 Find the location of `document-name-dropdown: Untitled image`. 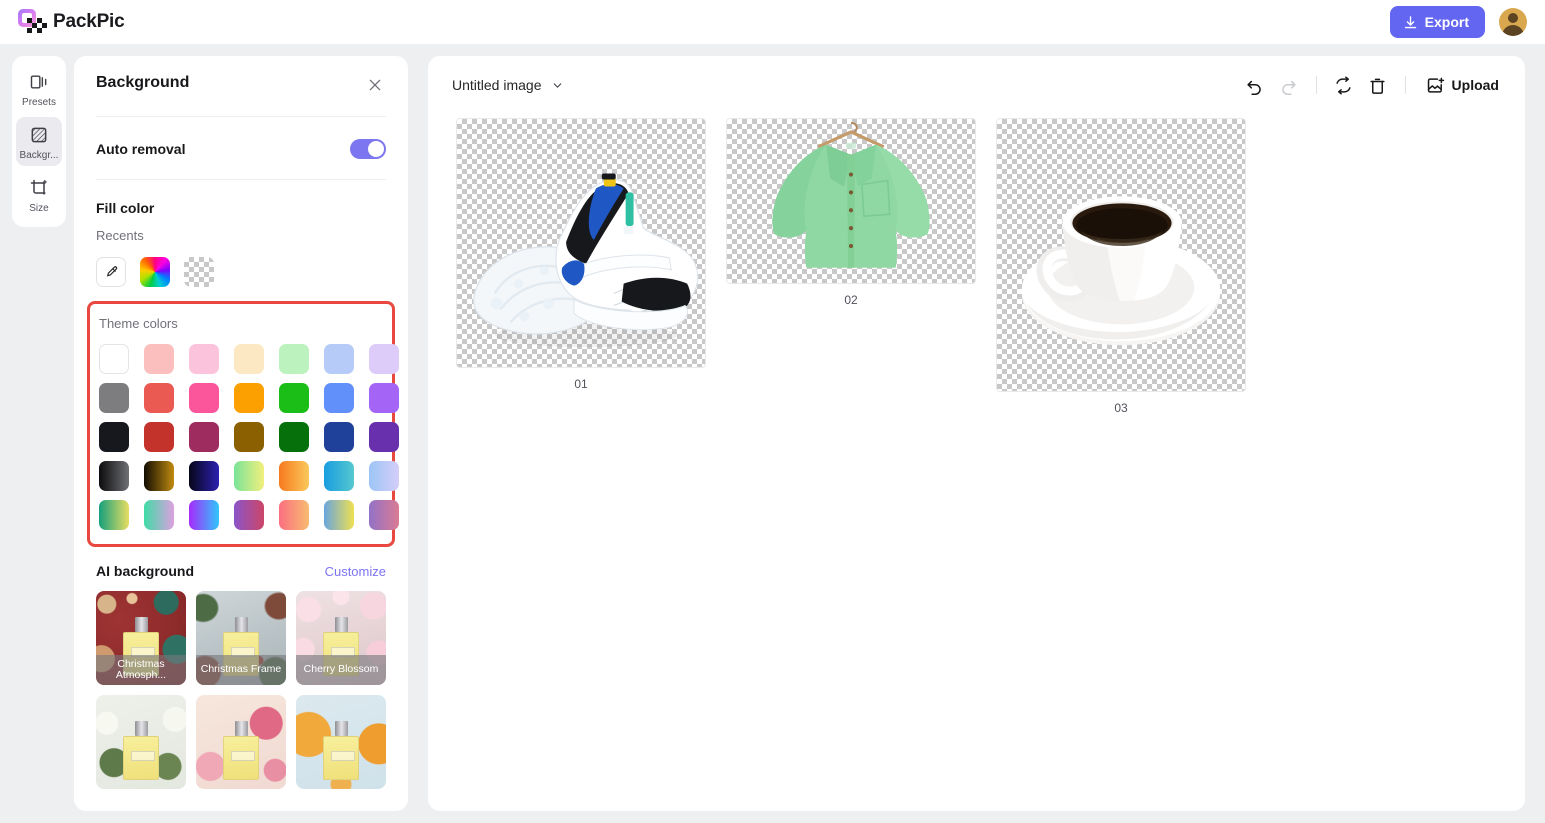

document-name-dropdown: Untitled image is located at coordinates (508, 85).